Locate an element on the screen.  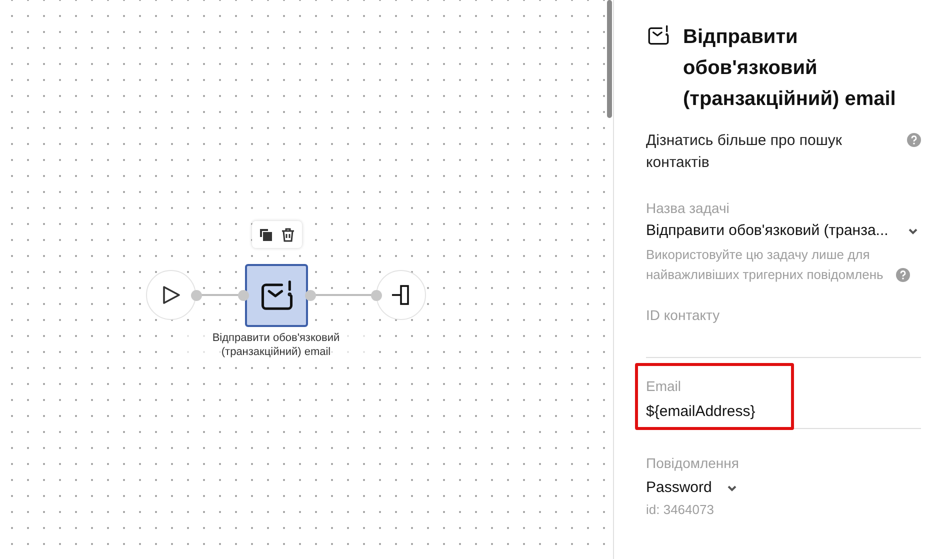
task-node is located at coordinates (276, 295).